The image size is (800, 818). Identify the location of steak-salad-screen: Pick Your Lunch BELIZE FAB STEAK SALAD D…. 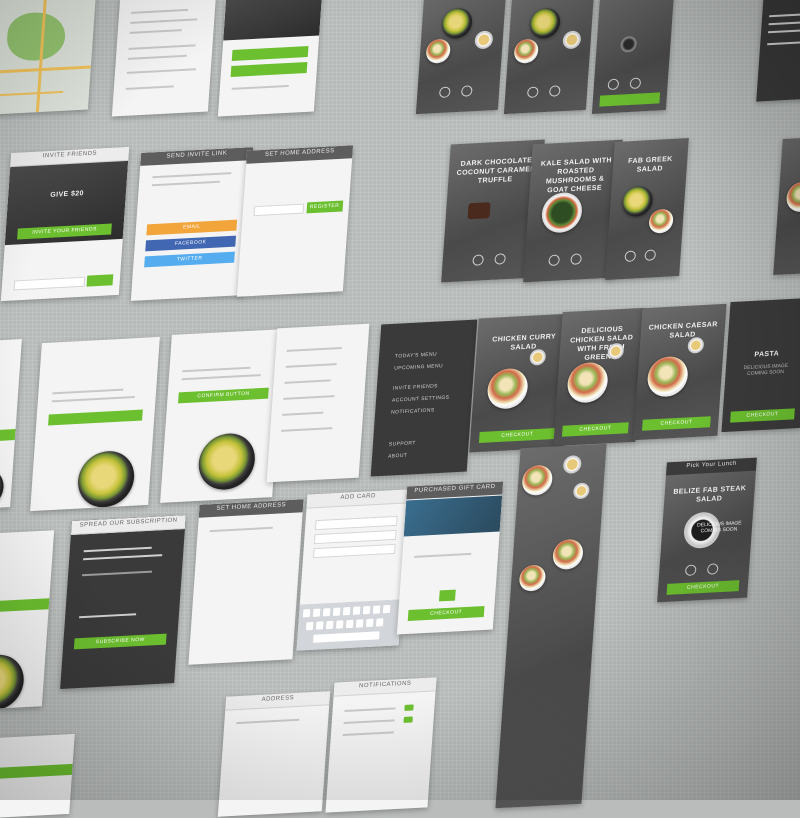
(707, 530).